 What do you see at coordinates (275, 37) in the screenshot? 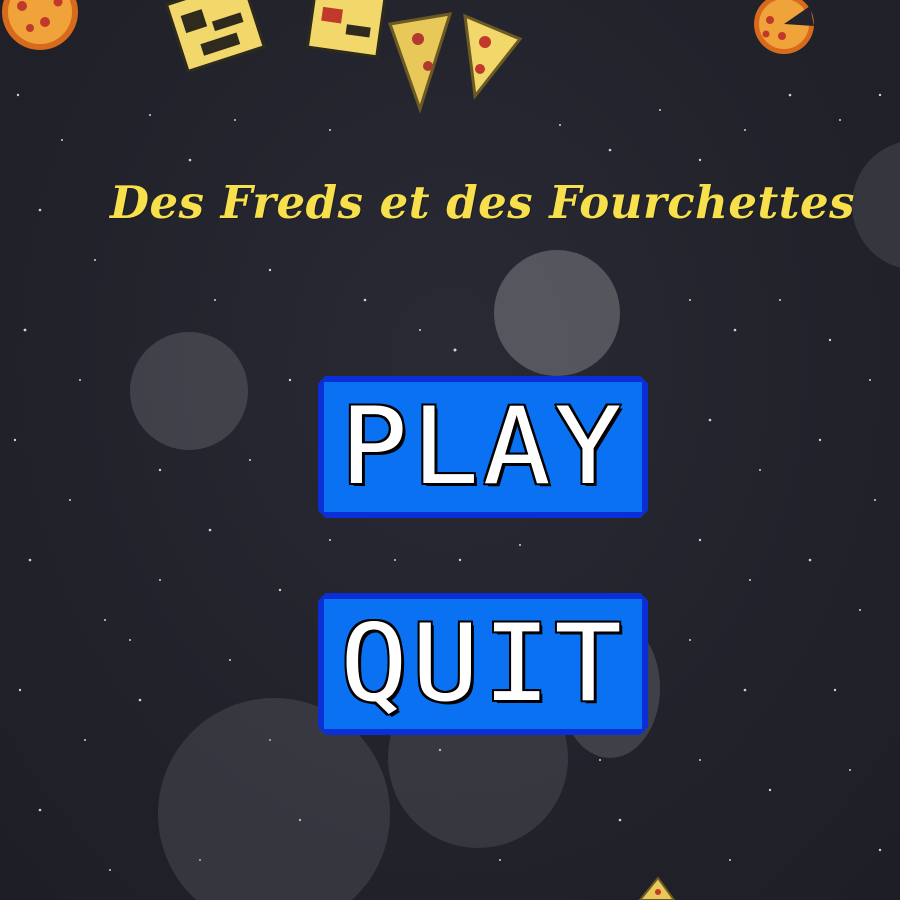
I see `pizza-box-icon` at bounding box center [275, 37].